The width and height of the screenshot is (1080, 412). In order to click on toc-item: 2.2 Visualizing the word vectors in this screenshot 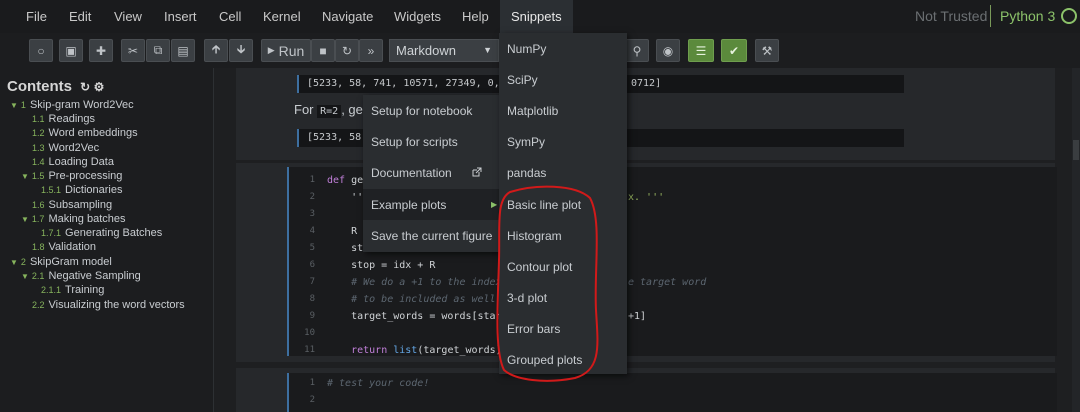, I will do `click(108, 305)`.